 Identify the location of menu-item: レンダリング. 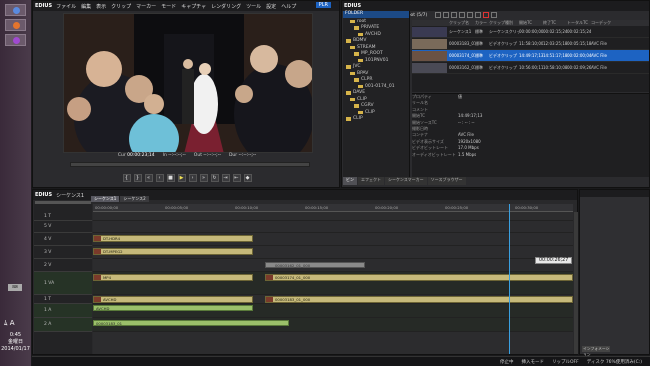
(226, 7).